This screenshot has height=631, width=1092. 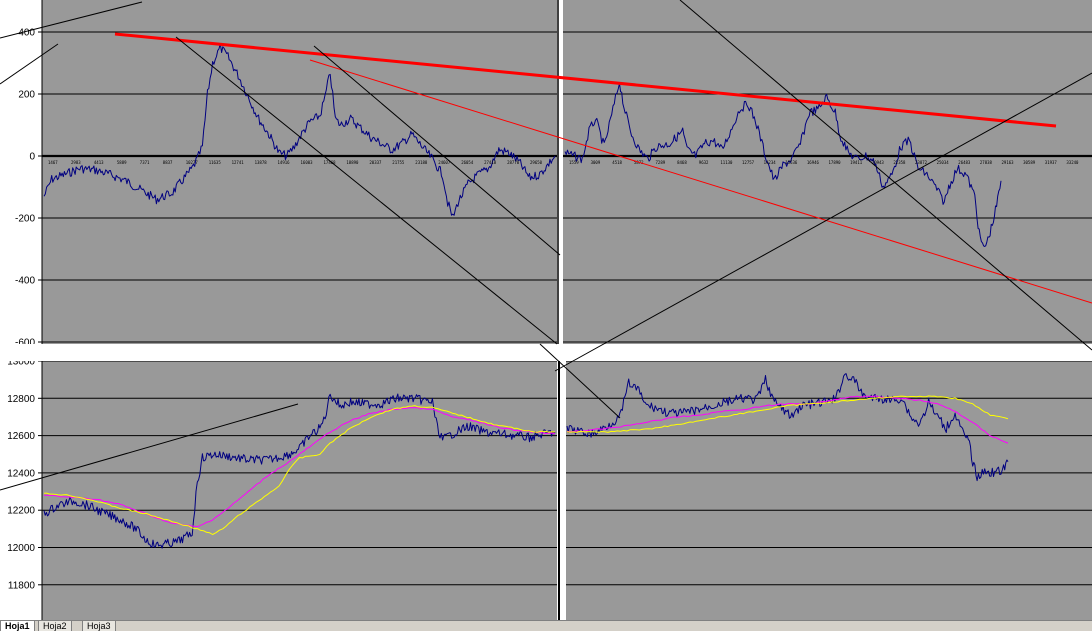 I want to click on top-left-x-tick-label: 18890, so click(x=352, y=162).